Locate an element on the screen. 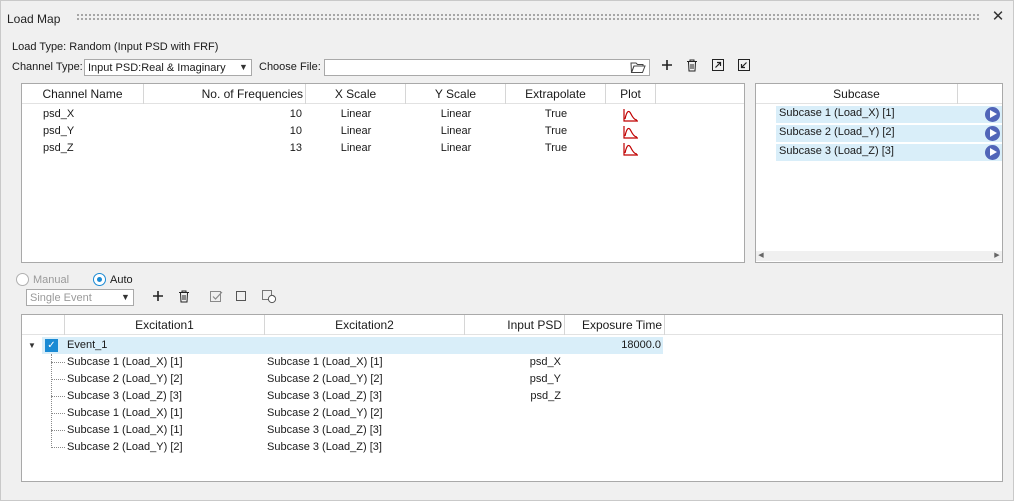 This screenshot has width=1014, height=501. auto-radio is located at coordinates (99, 279).